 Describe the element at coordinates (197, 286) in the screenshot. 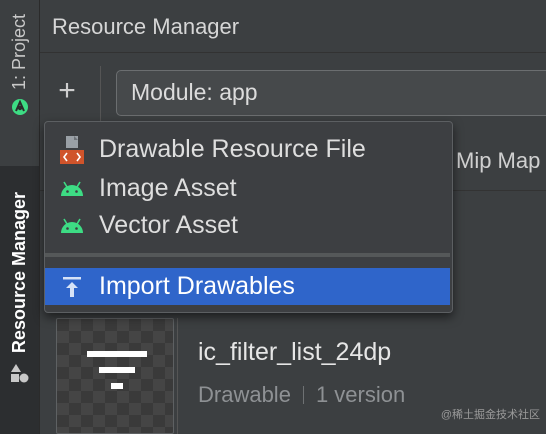

I see `menu-item-label: Import Drawables` at that location.